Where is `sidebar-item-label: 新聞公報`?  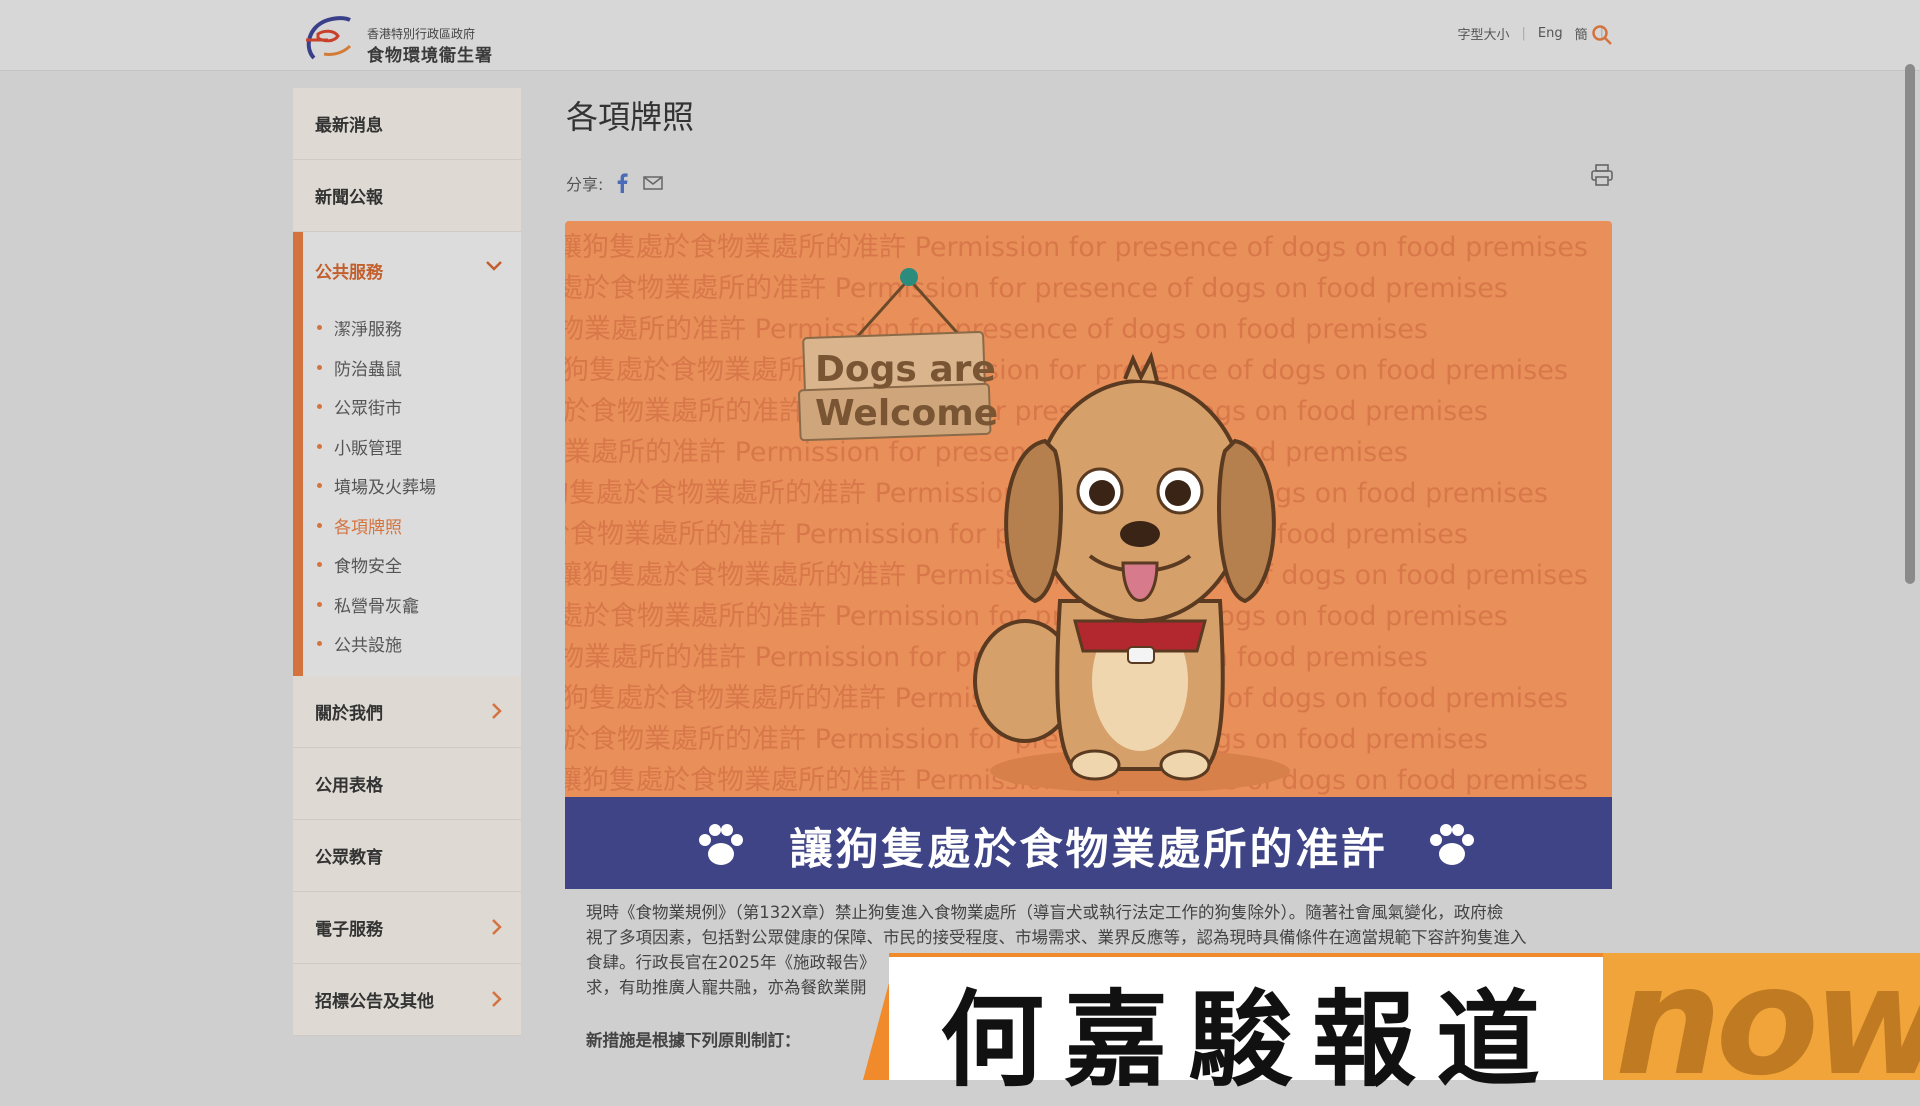 sidebar-item-label: 新聞公報 is located at coordinates (349, 198).